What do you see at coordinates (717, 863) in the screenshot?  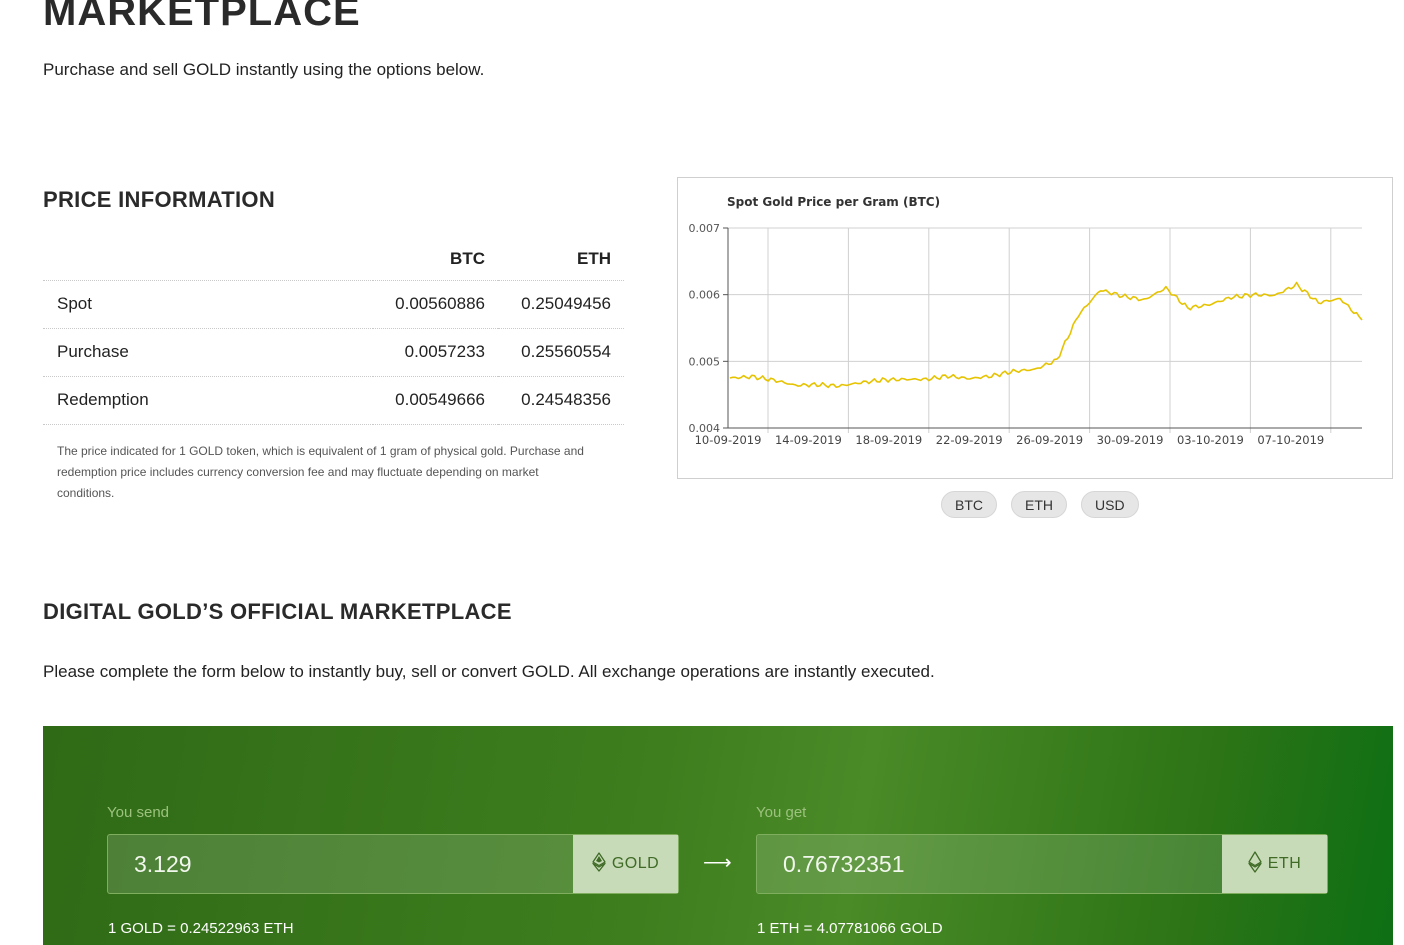 I see `arrow-right-icon: ⟶` at bounding box center [717, 863].